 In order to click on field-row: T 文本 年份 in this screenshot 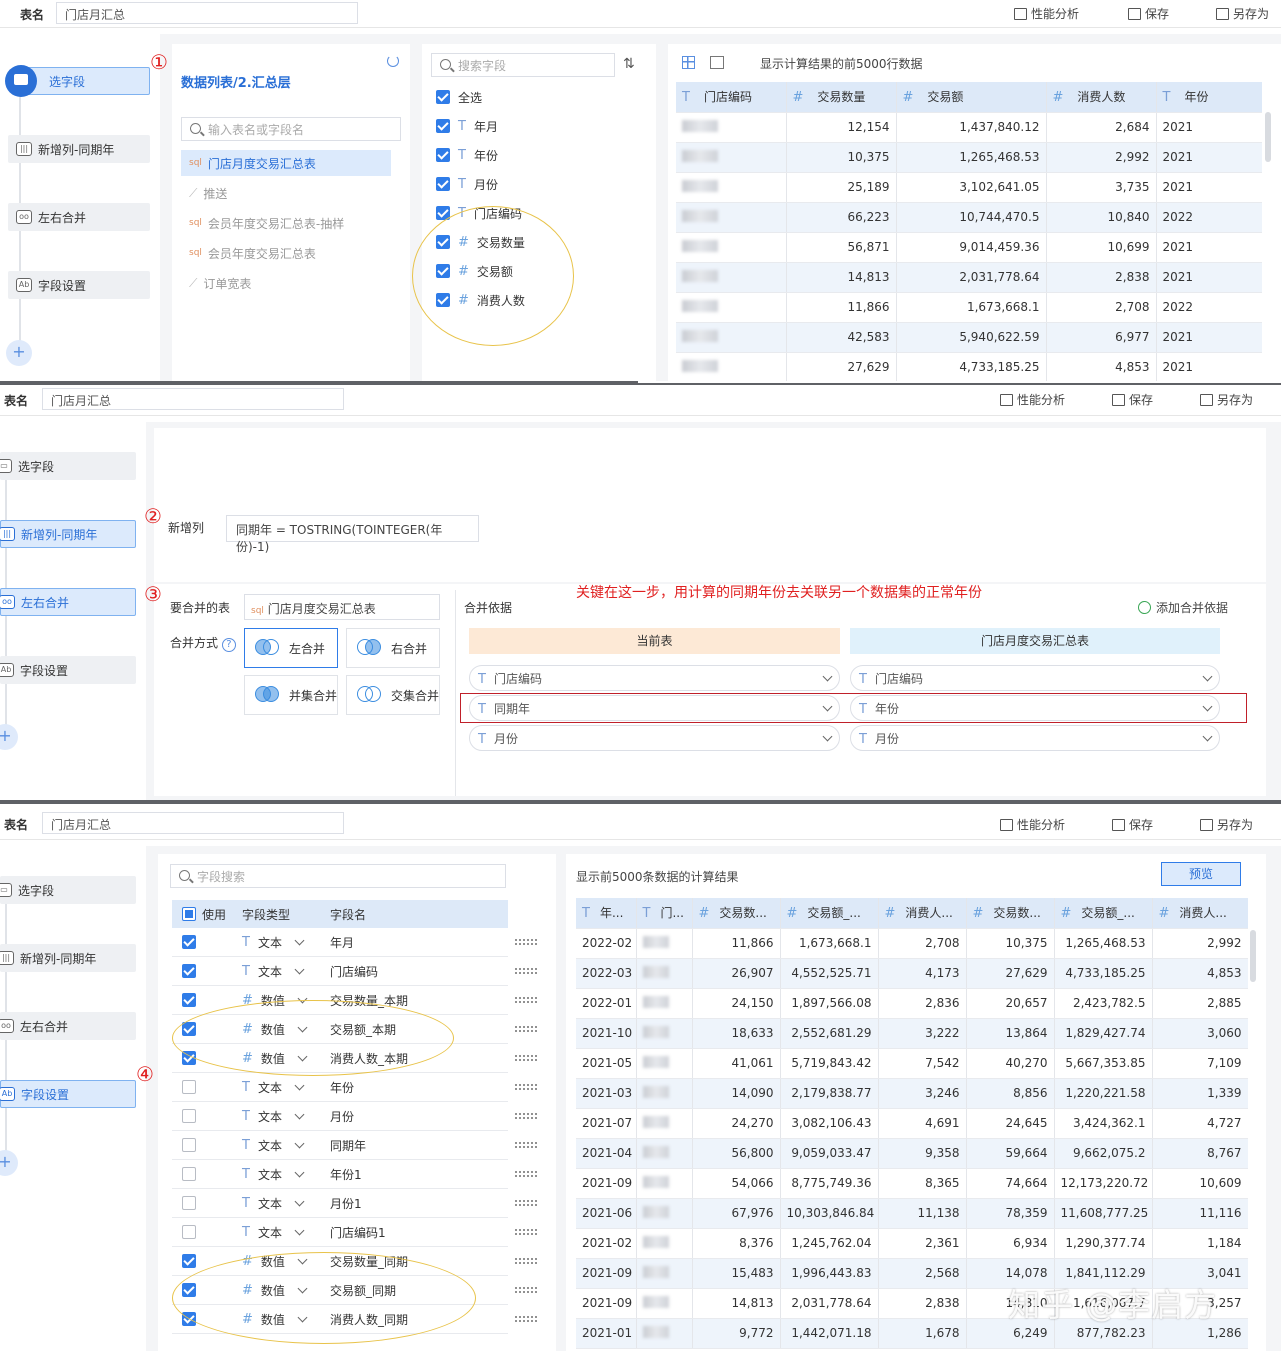, I will do `click(340, 1087)`.